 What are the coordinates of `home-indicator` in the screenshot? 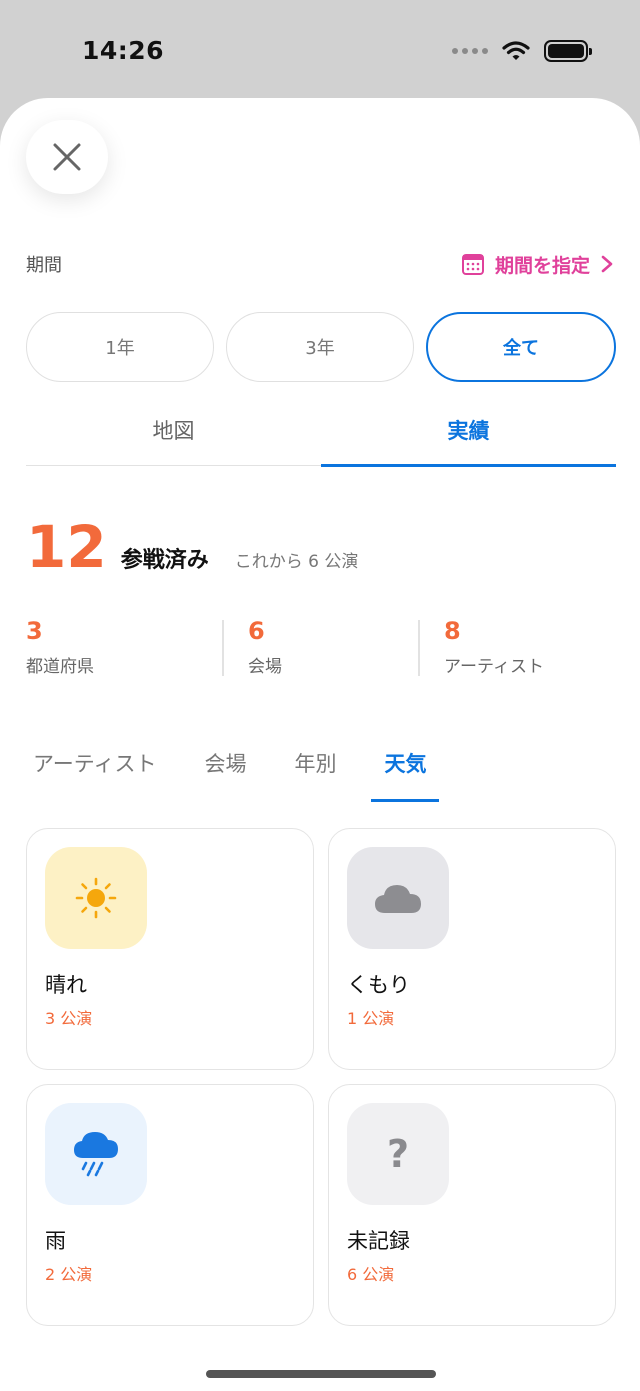 It's located at (321, 1374).